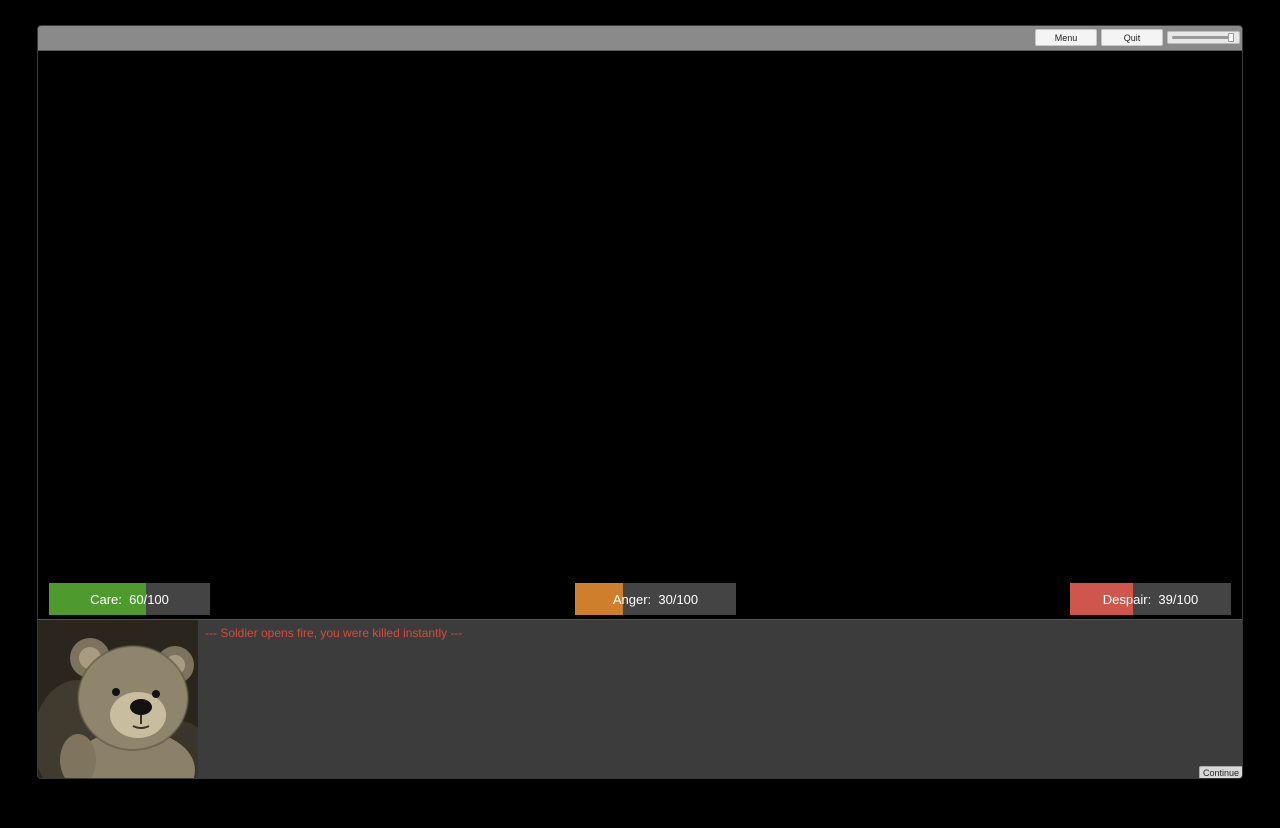 The width and height of the screenshot is (1280, 828). What do you see at coordinates (640, 38) in the screenshot?
I see `top-toolbar: Menu Quit` at bounding box center [640, 38].